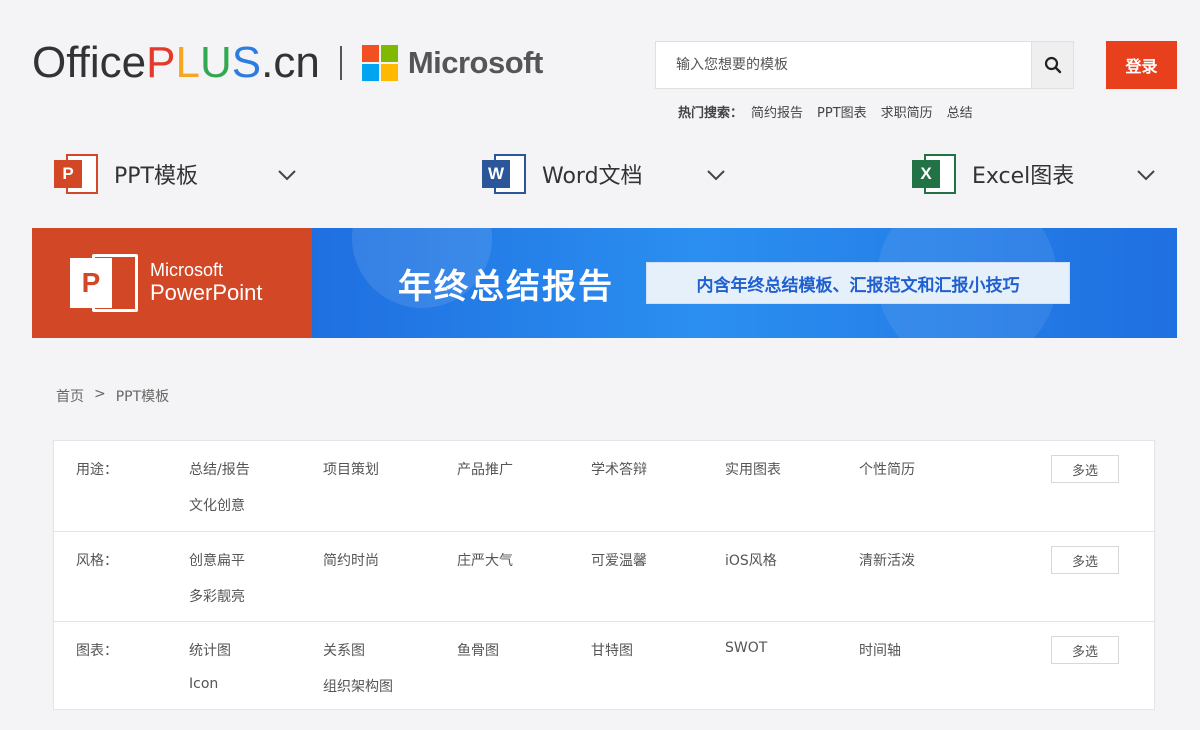 The height and width of the screenshot is (730, 1200). I want to click on microsoft-logo-icon, so click(380, 63).